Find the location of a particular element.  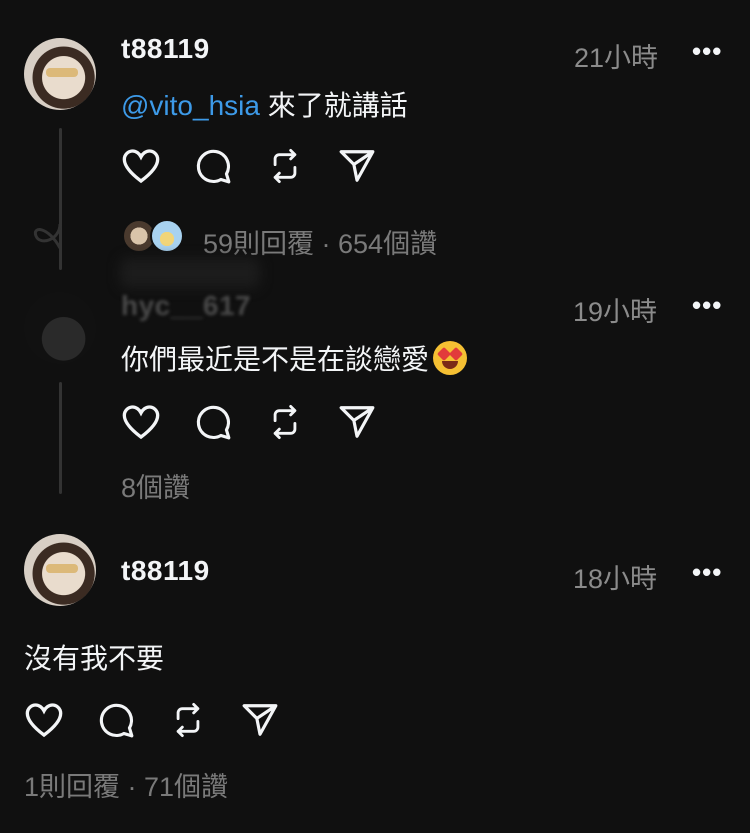

thread-loop-icon is located at coordinates (47, 236).